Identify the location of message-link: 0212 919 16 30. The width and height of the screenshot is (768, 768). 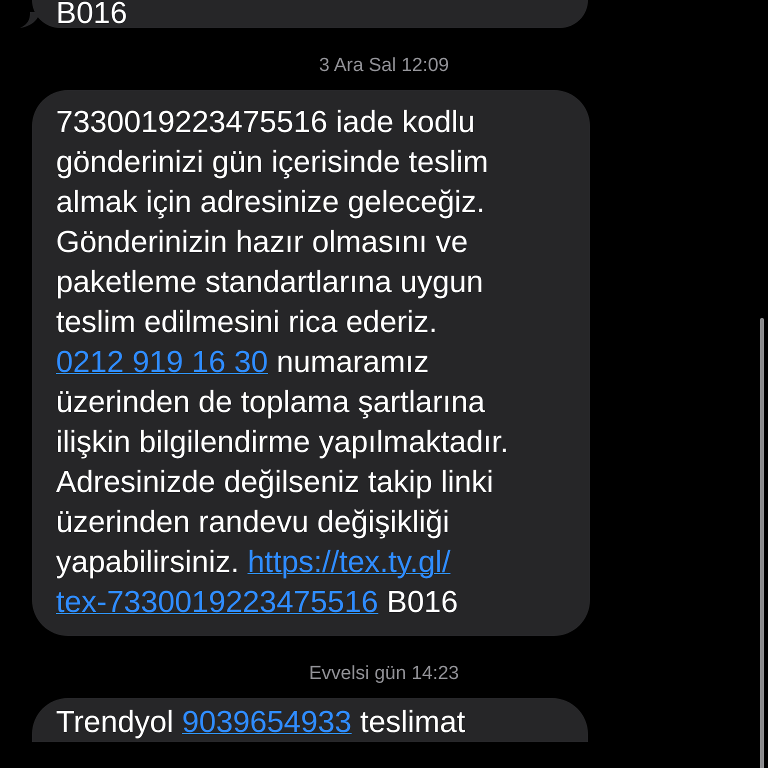
(162, 362).